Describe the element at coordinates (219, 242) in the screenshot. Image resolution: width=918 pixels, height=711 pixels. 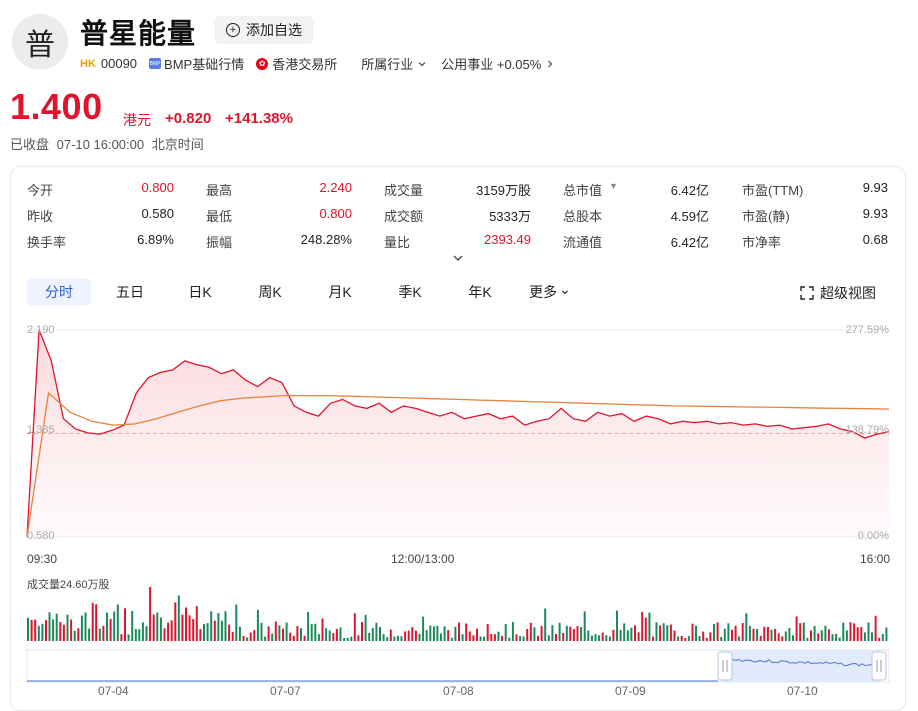
I see `stat-label: 振幅` at that location.